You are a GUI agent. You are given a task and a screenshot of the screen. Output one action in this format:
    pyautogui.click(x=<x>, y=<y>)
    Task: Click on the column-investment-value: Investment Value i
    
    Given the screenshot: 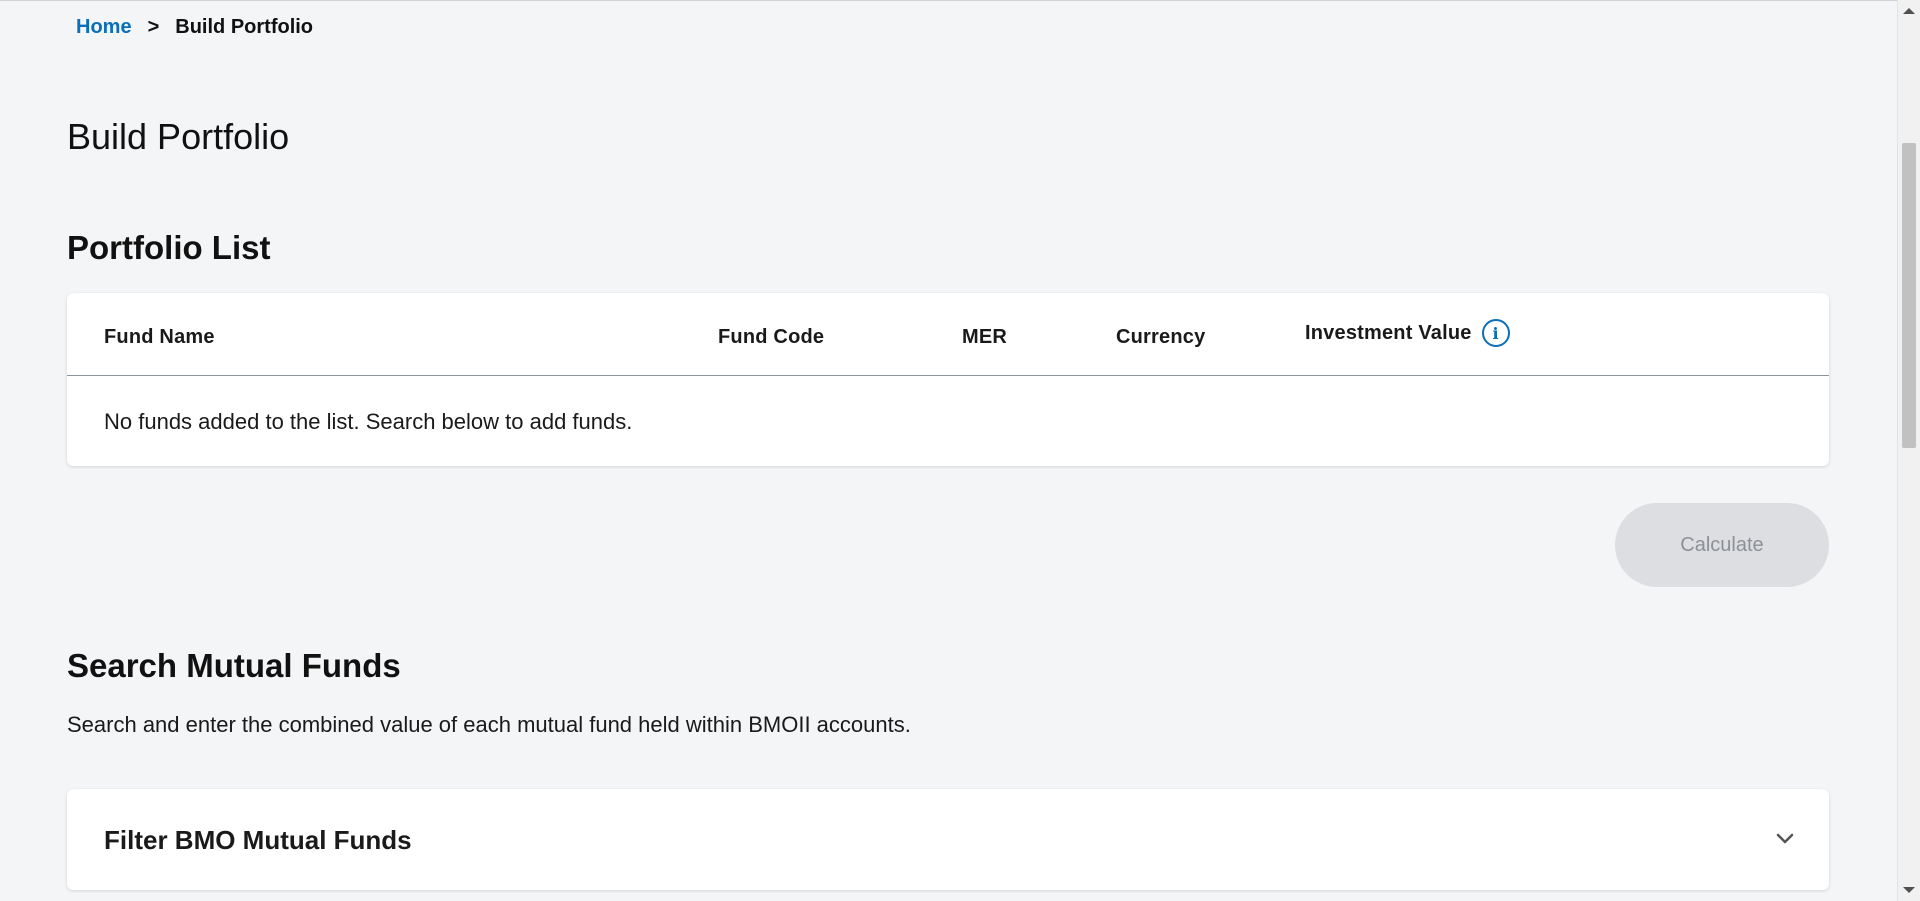 What is the action you would take?
    pyautogui.click(x=1407, y=333)
    